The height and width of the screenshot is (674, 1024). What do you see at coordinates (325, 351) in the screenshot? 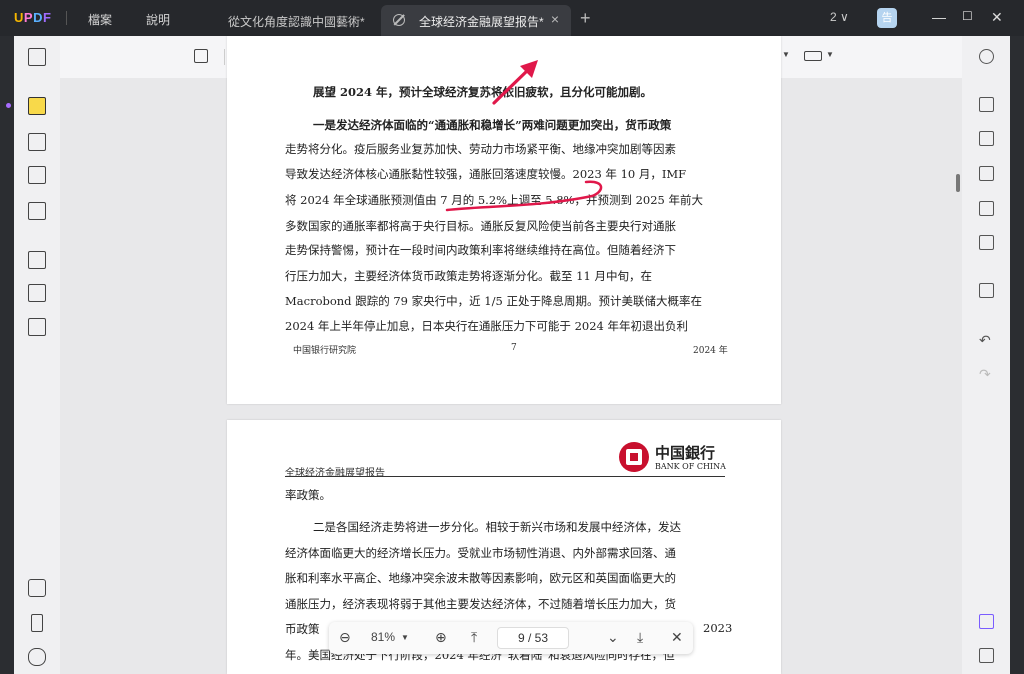
I see `footer-publisher: 中国银行研究院` at bounding box center [325, 351].